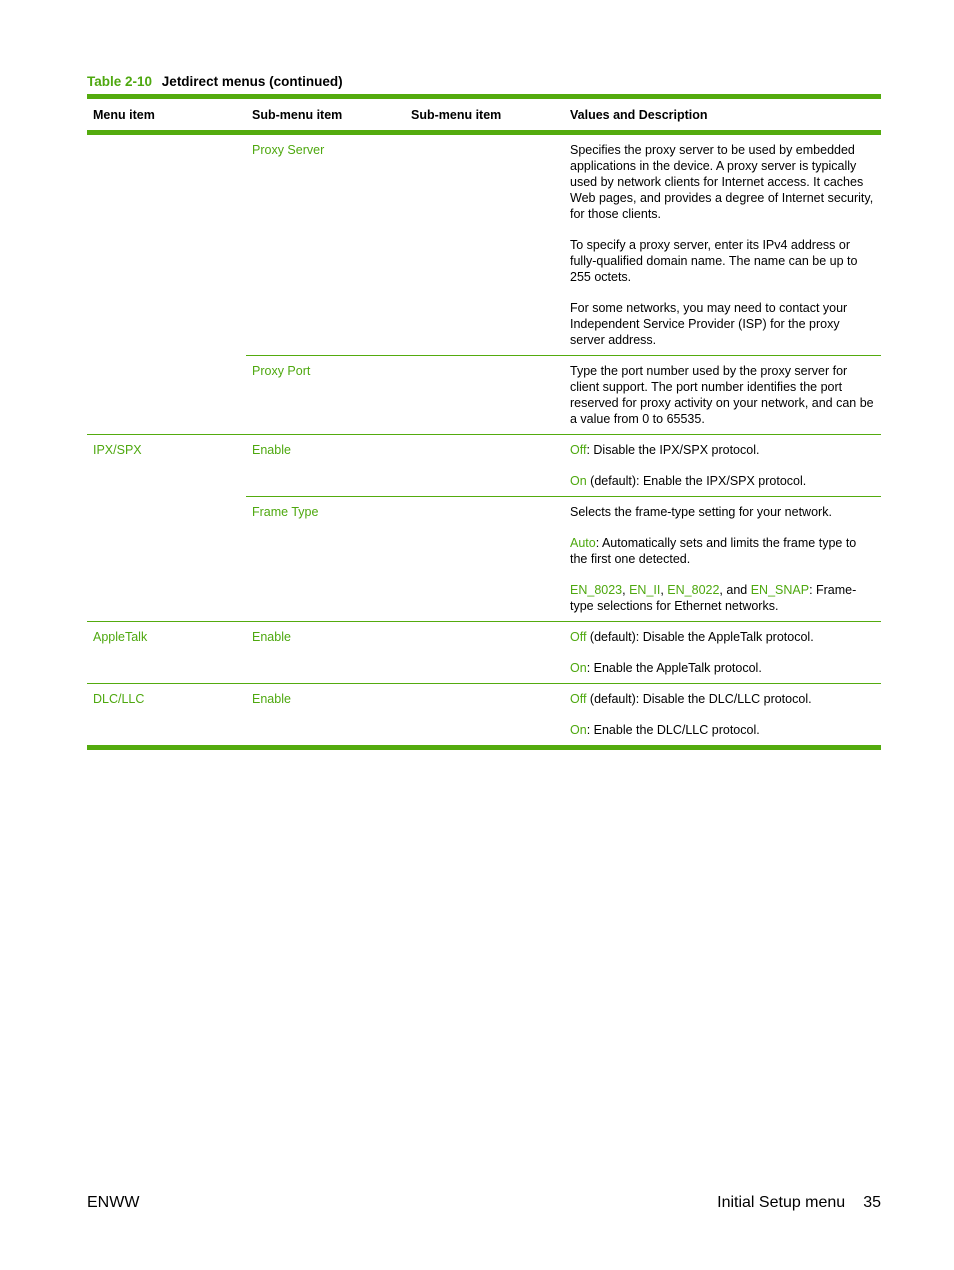 This screenshot has height=1270, width=954. What do you see at coordinates (699, 699) in the screenshot?
I see `option-text: (default): Disable the DLC/LLC protocol.` at bounding box center [699, 699].